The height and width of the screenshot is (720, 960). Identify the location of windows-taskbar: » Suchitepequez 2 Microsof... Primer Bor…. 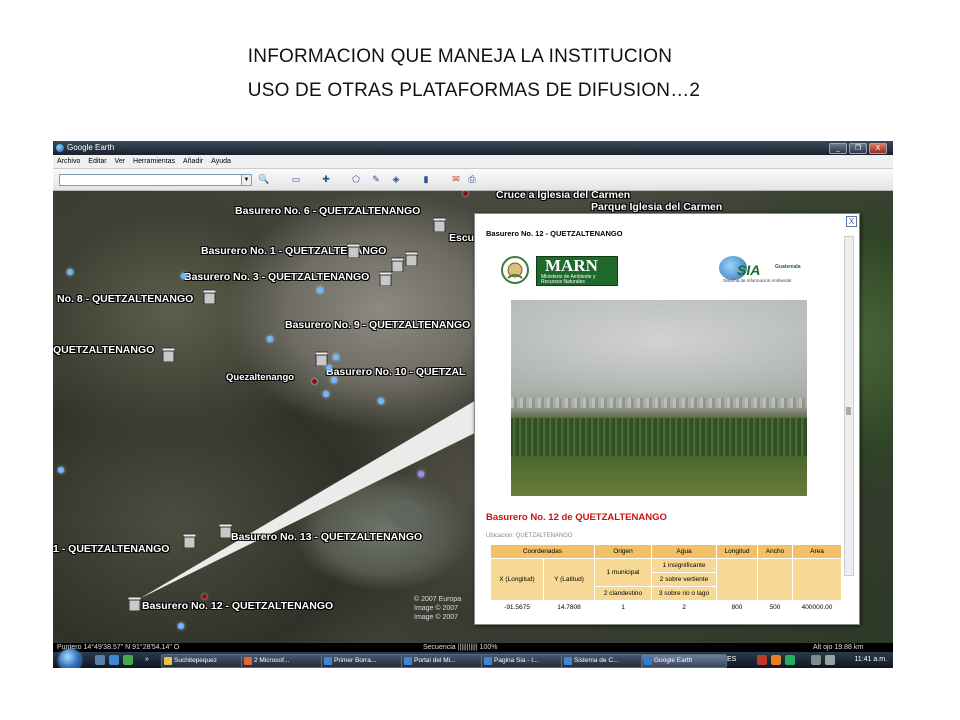
(473, 658).